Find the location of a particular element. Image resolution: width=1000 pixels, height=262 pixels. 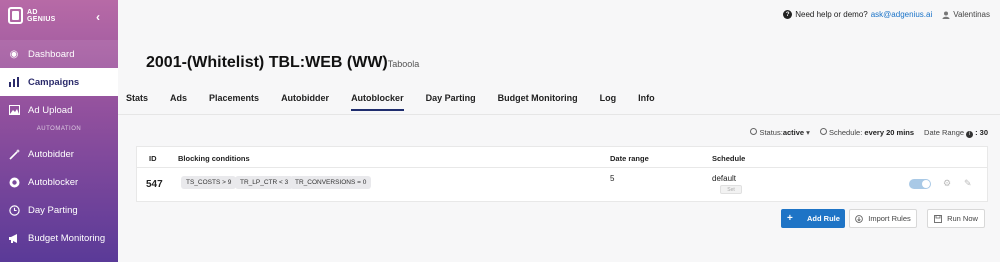

sidebar-item-day-parting: Day Parting is located at coordinates (59, 210).